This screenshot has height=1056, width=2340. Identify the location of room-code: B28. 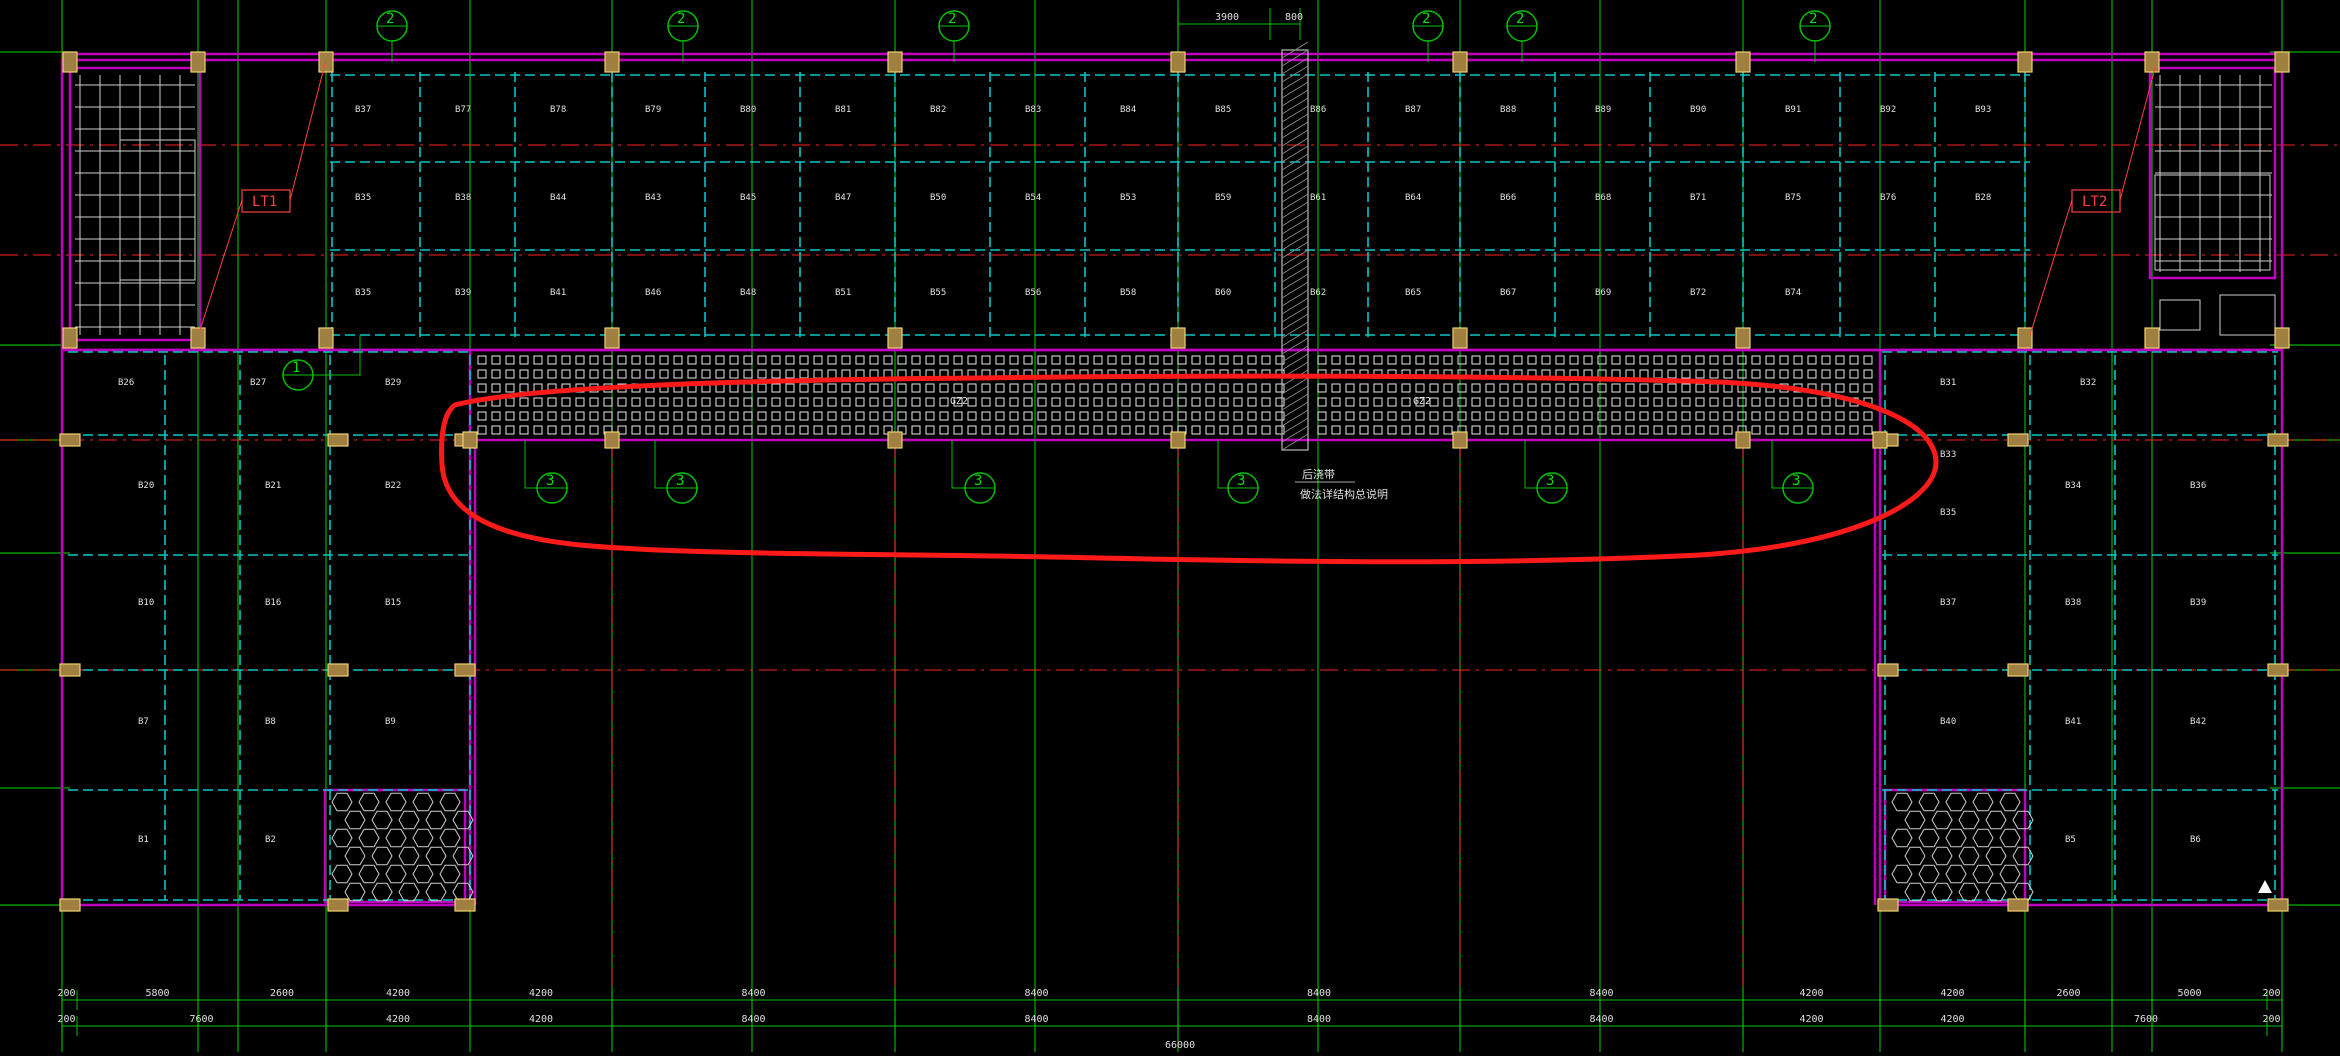
(1983, 198).